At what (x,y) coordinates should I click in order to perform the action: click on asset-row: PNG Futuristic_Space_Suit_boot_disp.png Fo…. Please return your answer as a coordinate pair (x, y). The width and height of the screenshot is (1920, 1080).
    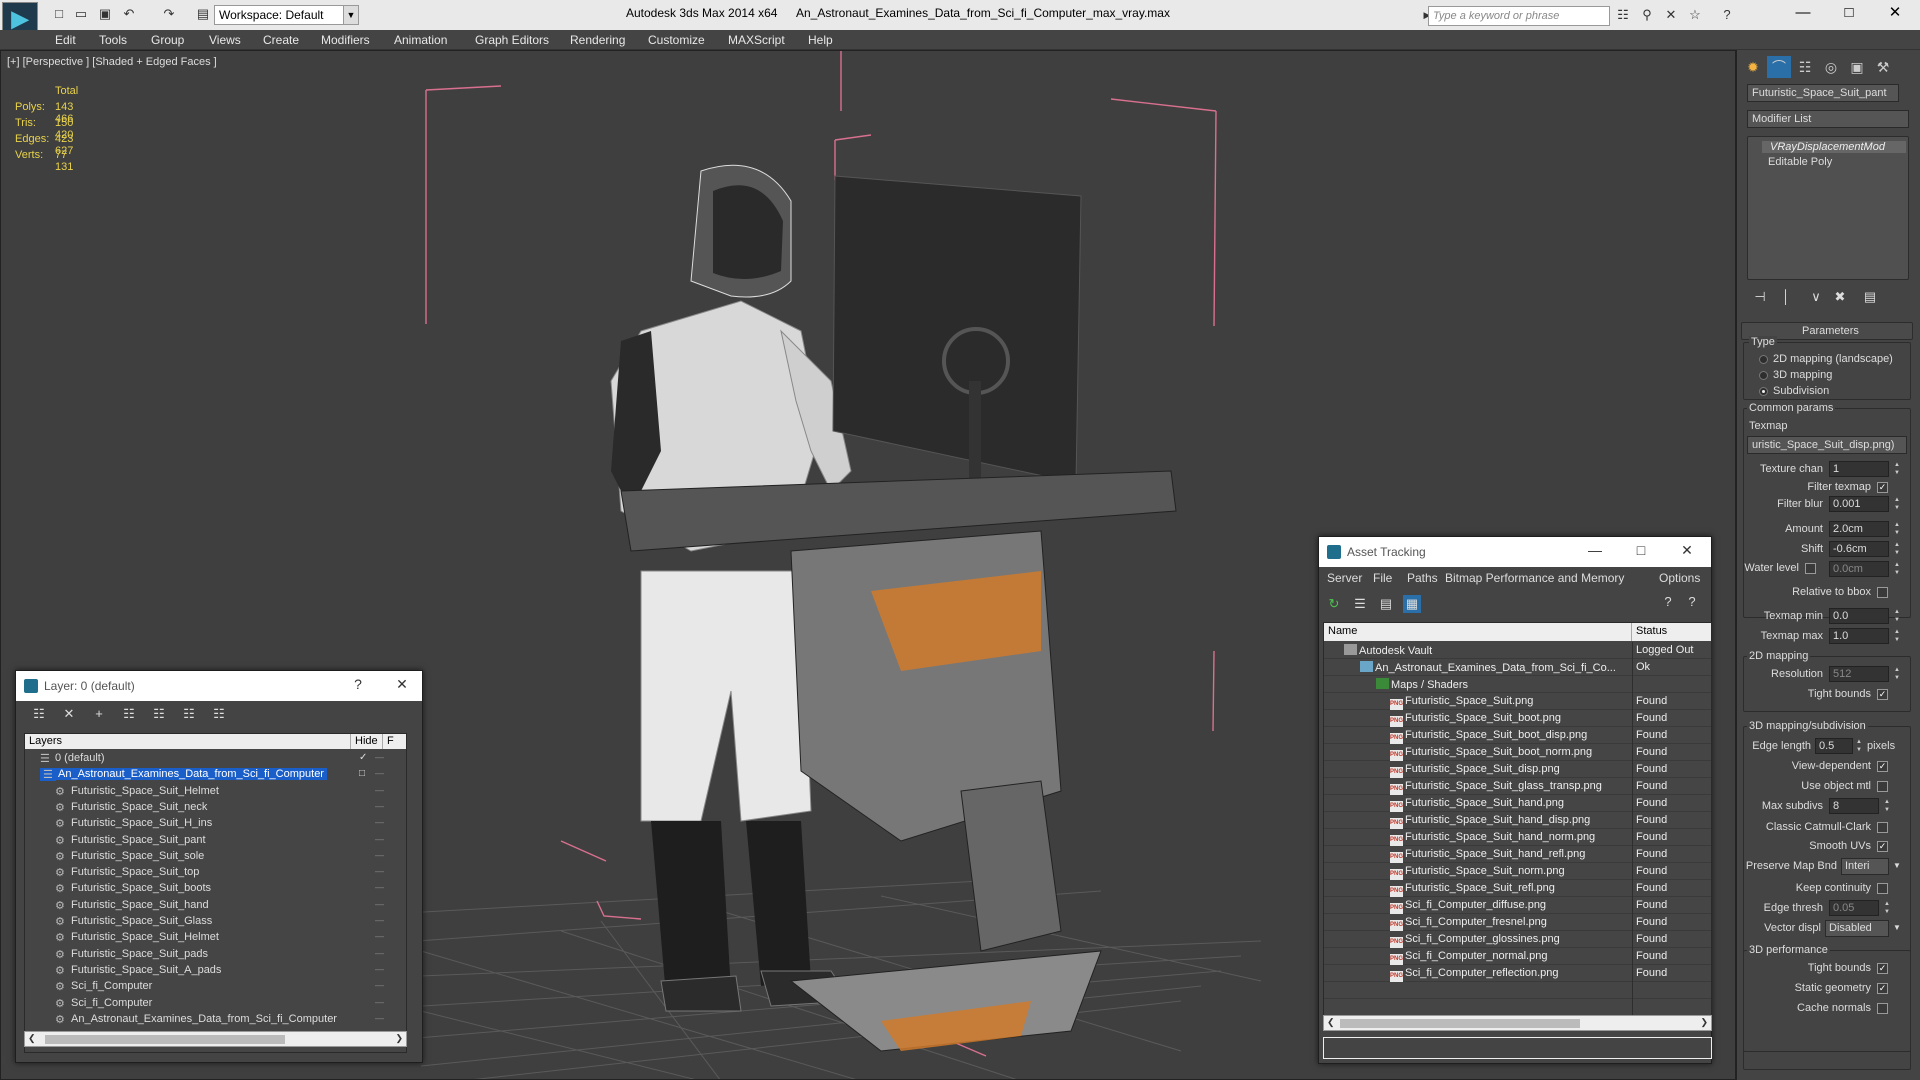
    Looking at the image, I should click on (1517, 735).